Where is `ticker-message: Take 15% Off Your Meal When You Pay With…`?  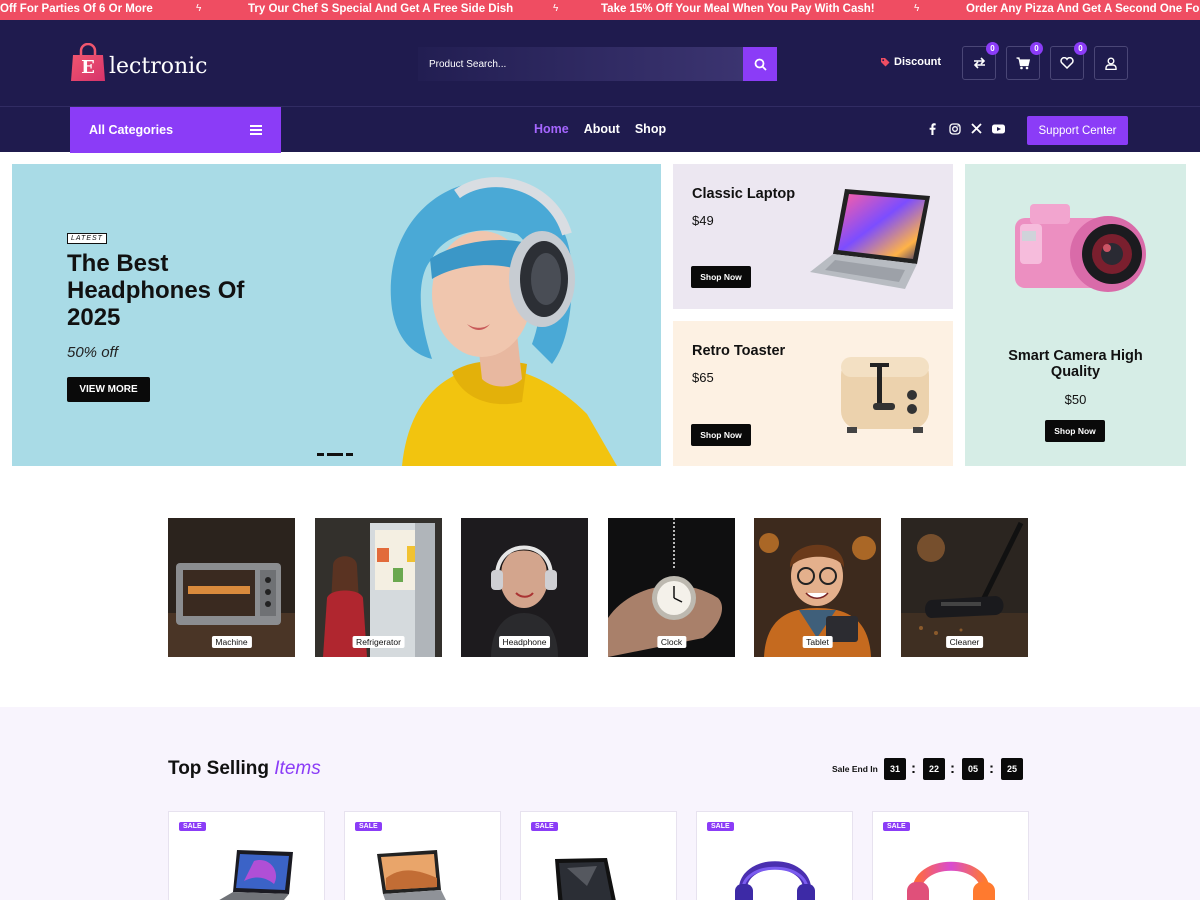
ticker-message: Take 15% Off Your Meal When You Pay With… is located at coordinates (738, 9).